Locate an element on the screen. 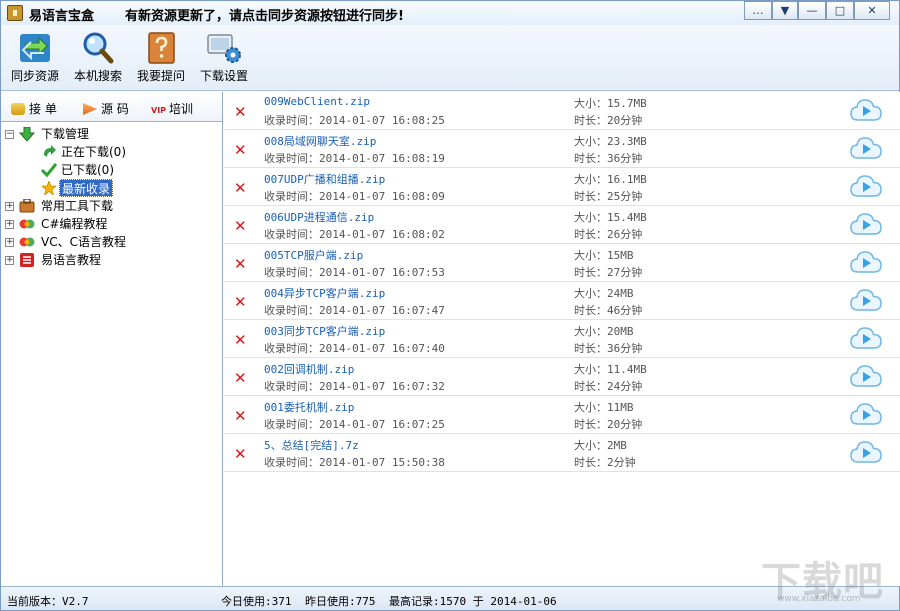 This screenshot has height=611, width=900. tree-csharp: C#编程教程 is located at coordinates (74, 224).